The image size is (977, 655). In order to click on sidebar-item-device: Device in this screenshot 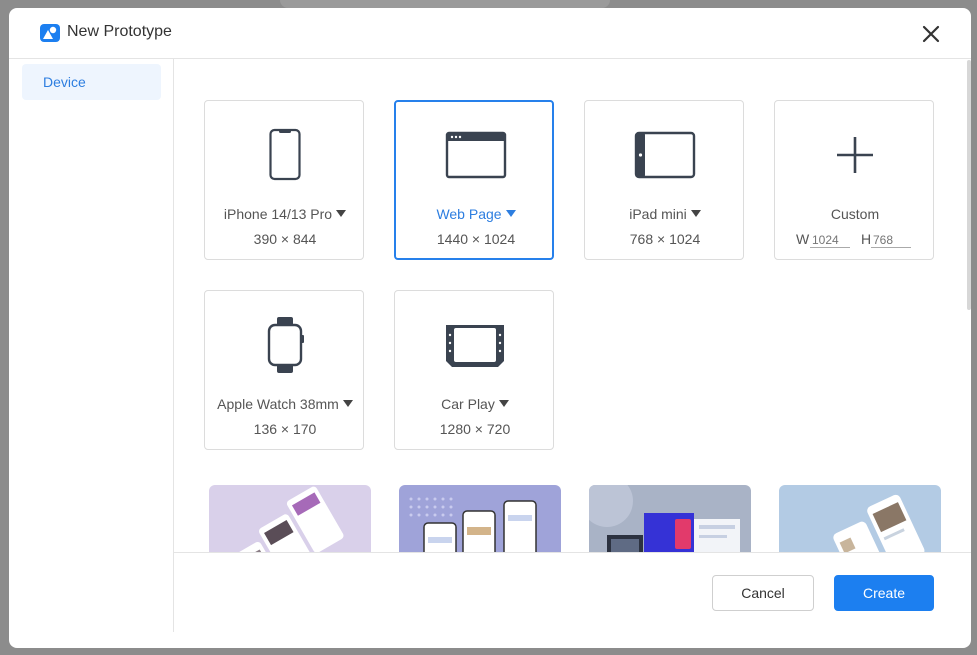, I will do `click(91, 82)`.